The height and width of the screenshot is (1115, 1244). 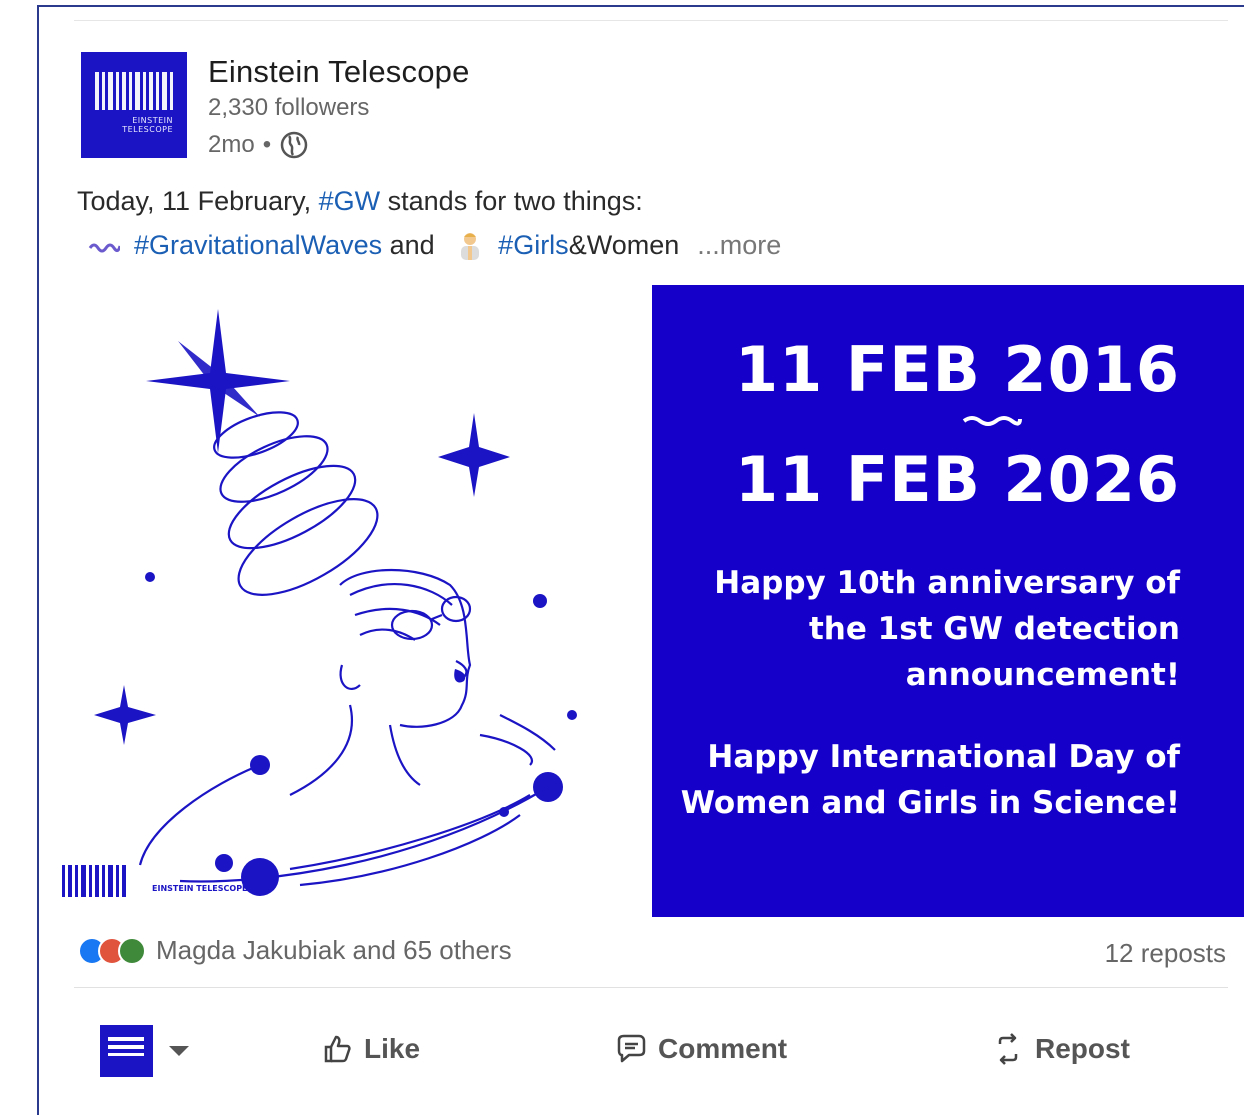 I want to click on repost-label: Repost, so click(x=1082, y=1048).